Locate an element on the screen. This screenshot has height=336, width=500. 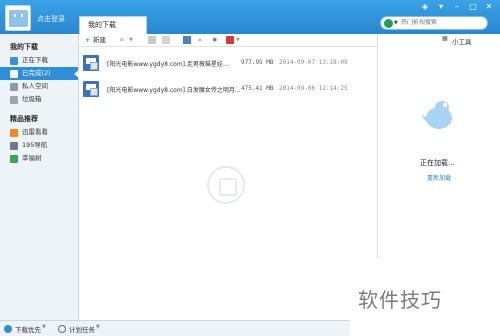
play-icon is located at coordinates (14, 133).